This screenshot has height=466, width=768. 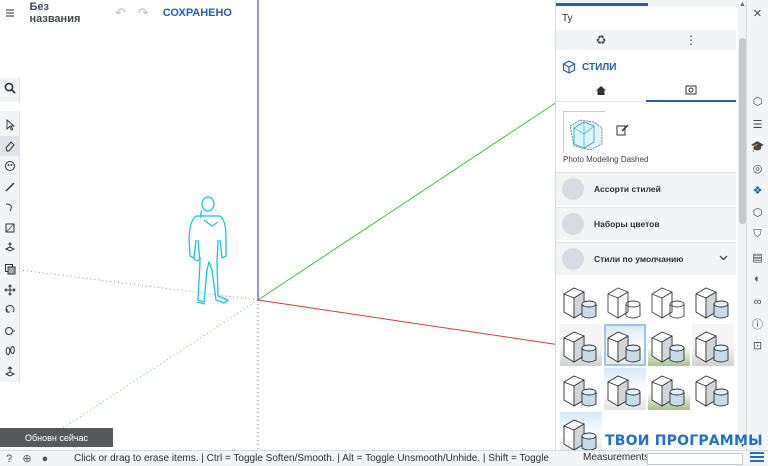 What do you see at coordinates (56, 437) in the screenshot?
I see `updated-badge: Обновн сейчас` at bounding box center [56, 437].